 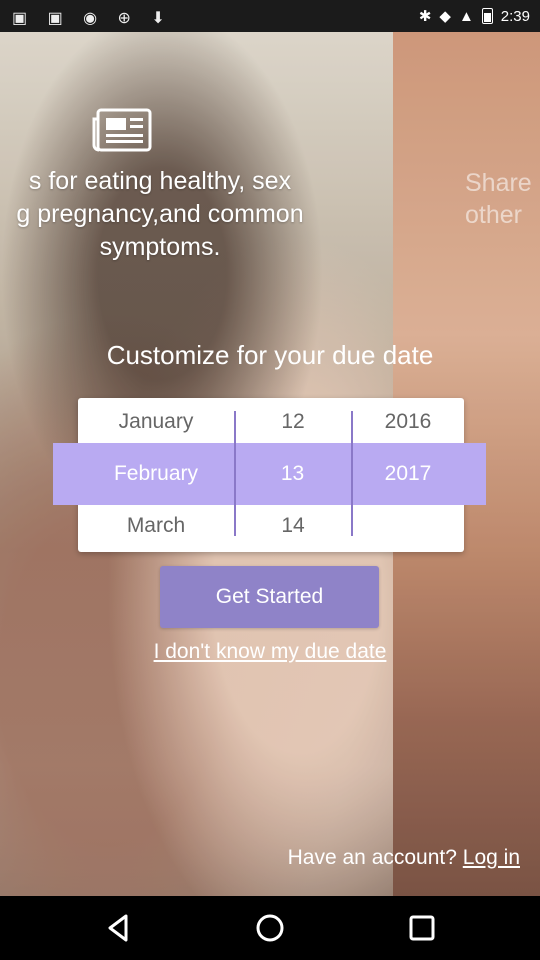 What do you see at coordinates (92, 18) in the screenshot?
I see `notification-icons: ▣ ▣ ◉ ⊕ ⬇` at bounding box center [92, 18].